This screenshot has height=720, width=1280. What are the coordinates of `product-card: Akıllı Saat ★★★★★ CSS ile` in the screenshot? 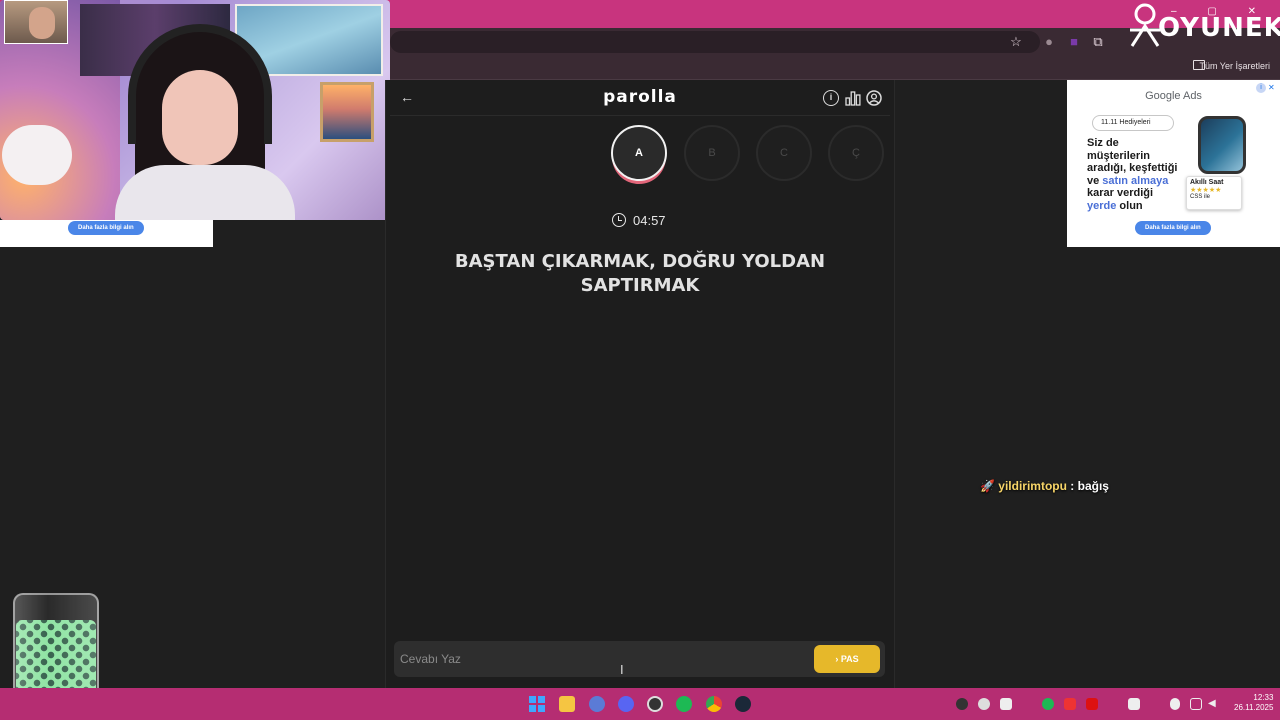 It's located at (1214, 193).